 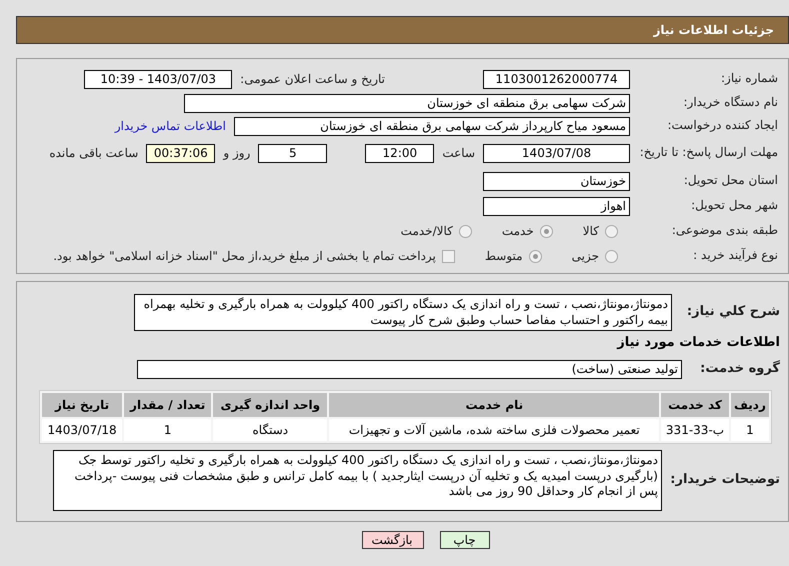 I want to click on remaining-time-field: 00:37:06, so click(x=181, y=153).